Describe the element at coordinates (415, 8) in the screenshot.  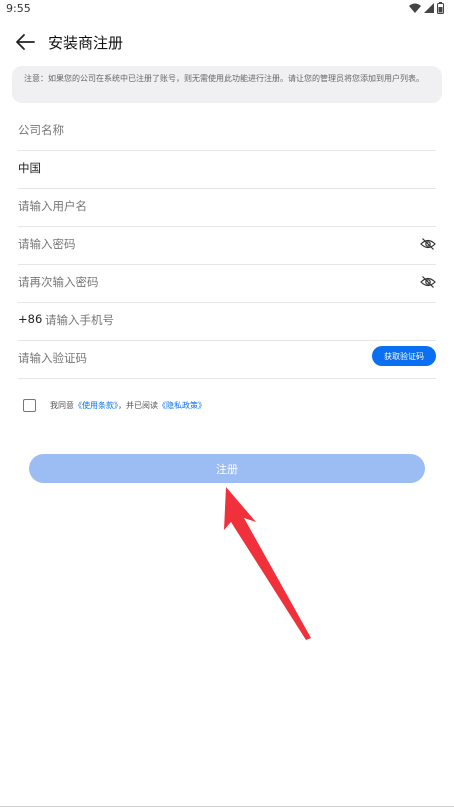
I see `wifi-icon` at that location.